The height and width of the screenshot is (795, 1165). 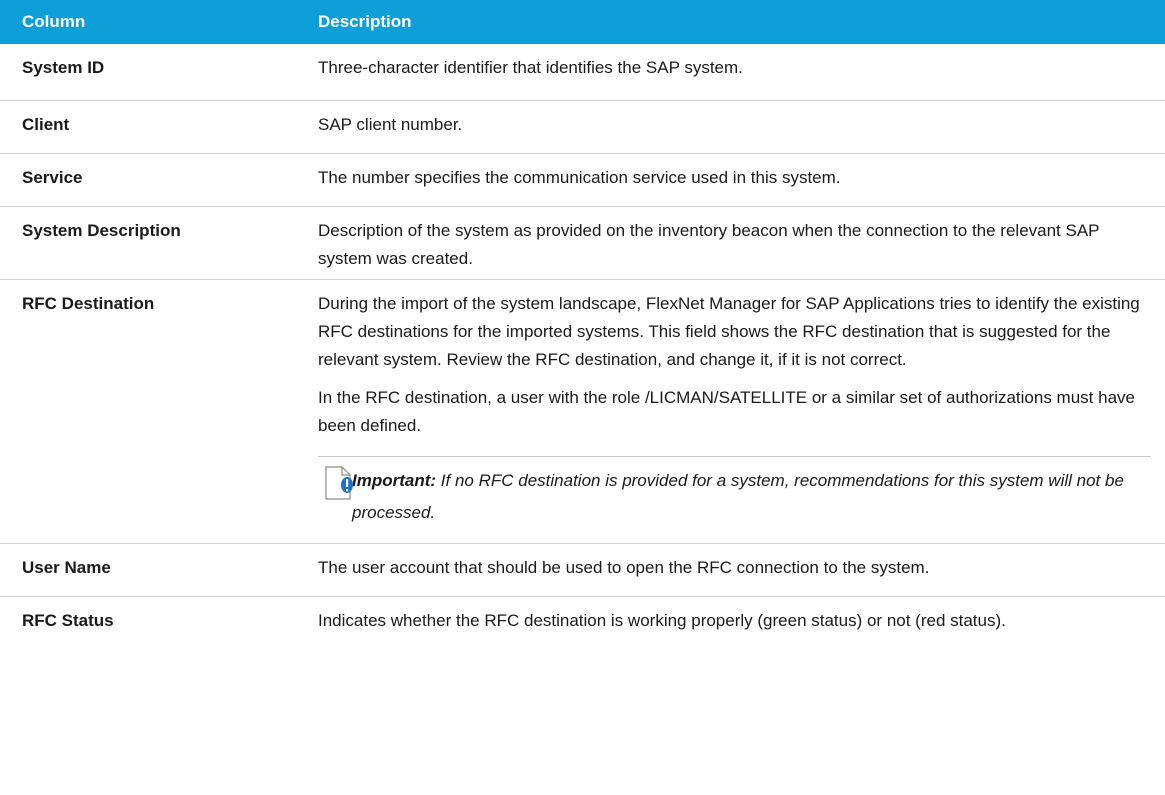 I want to click on row-name: User Name, so click(x=155, y=570).